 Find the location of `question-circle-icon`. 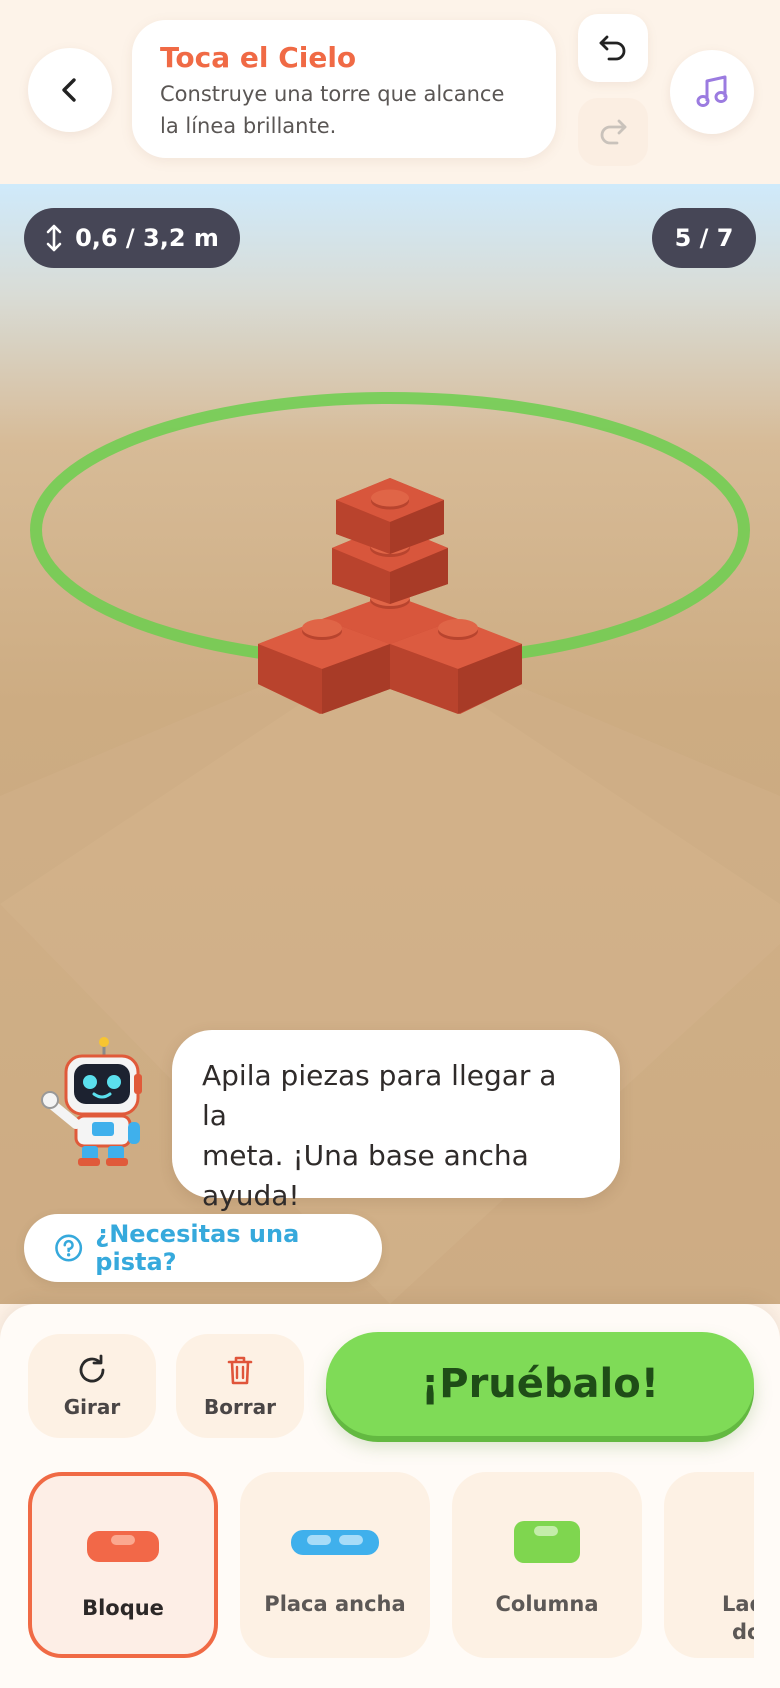

question-circle-icon is located at coordinates (69, 1248).